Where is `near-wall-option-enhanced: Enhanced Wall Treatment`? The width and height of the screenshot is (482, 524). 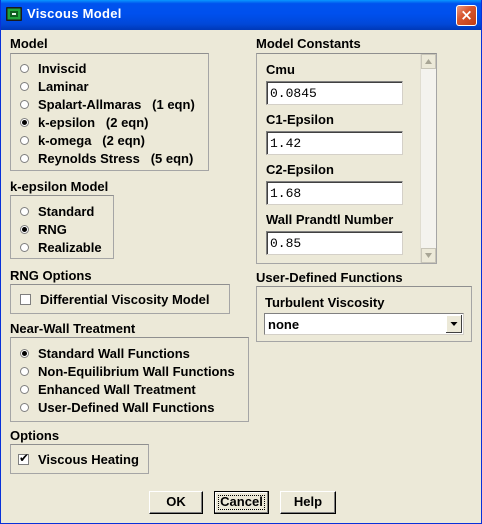
near-wall-option-enhanced: Enhanced Wall Treatment is located at coordinates (108, 389).